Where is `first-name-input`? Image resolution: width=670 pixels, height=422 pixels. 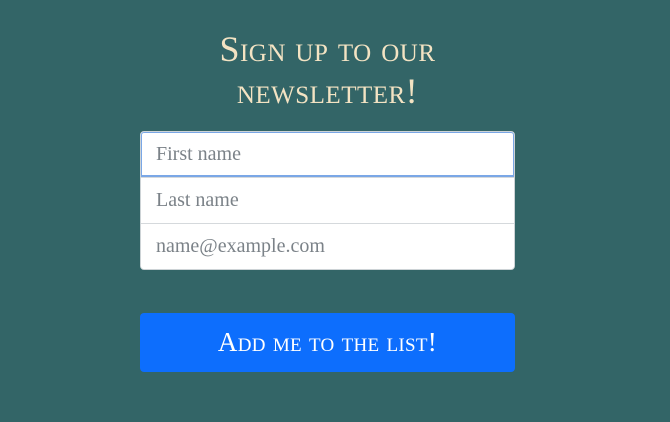
first-name-input is located at coordinates (327, 154).